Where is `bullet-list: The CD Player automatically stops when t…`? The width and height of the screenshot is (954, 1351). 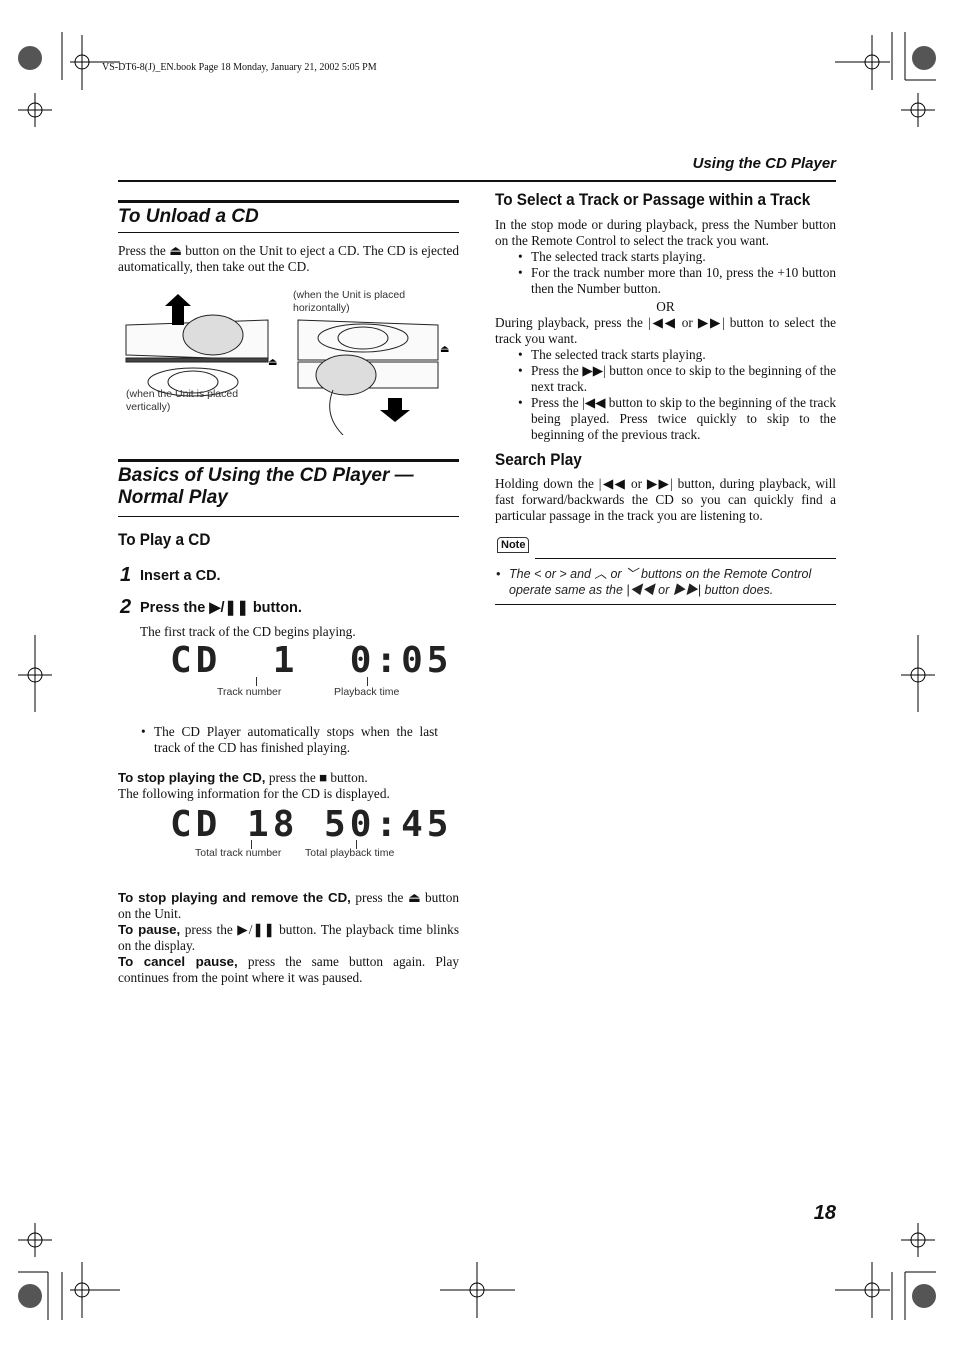 bullet-list: The CD Player automatically stops when t… is located at coordinates (278, 740).